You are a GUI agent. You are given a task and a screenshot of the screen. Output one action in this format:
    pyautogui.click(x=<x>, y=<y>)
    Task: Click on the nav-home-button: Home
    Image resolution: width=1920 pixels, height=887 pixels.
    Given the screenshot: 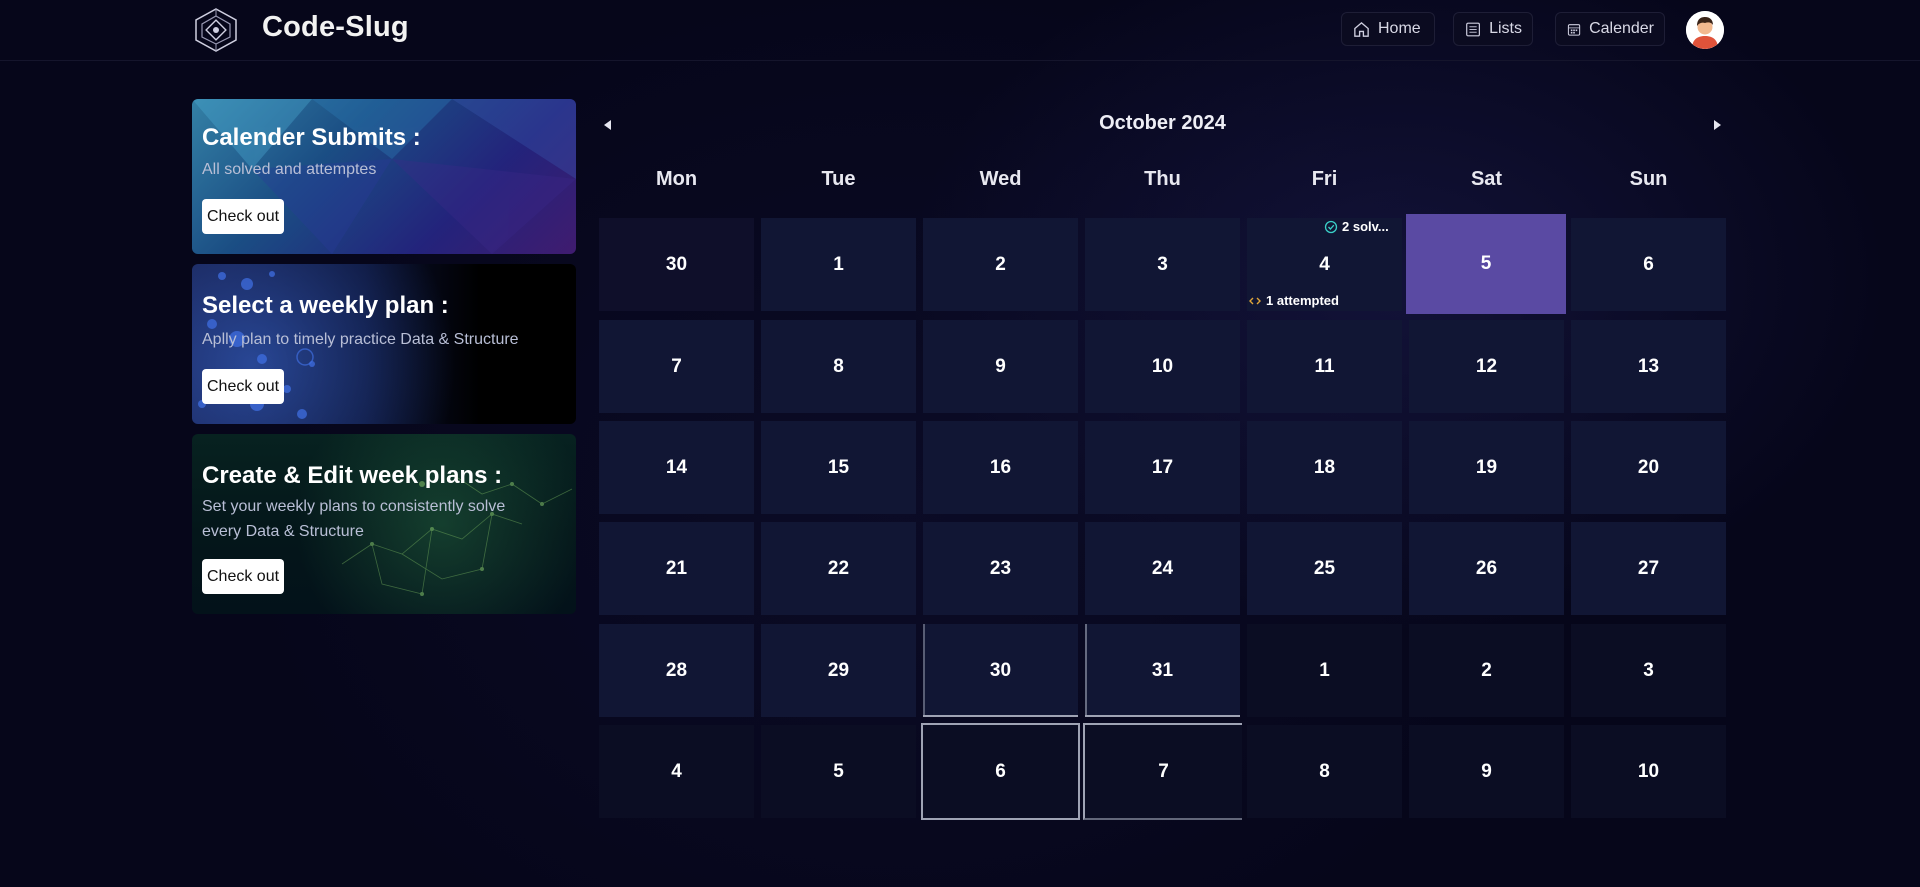 What is the action you would take?
    pyautogui.click(x=1388, y=29)
    